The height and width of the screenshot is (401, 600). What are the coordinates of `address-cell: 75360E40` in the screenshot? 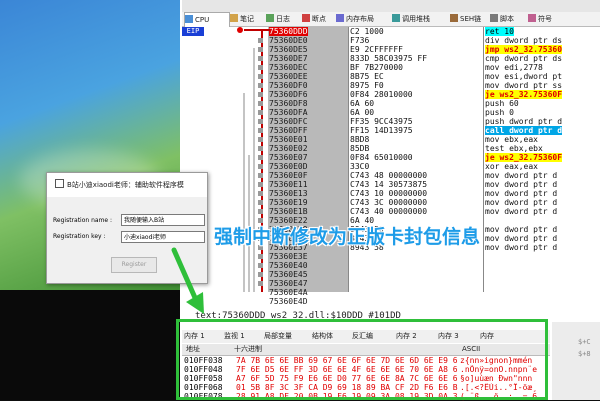 It's located at (288, 265).